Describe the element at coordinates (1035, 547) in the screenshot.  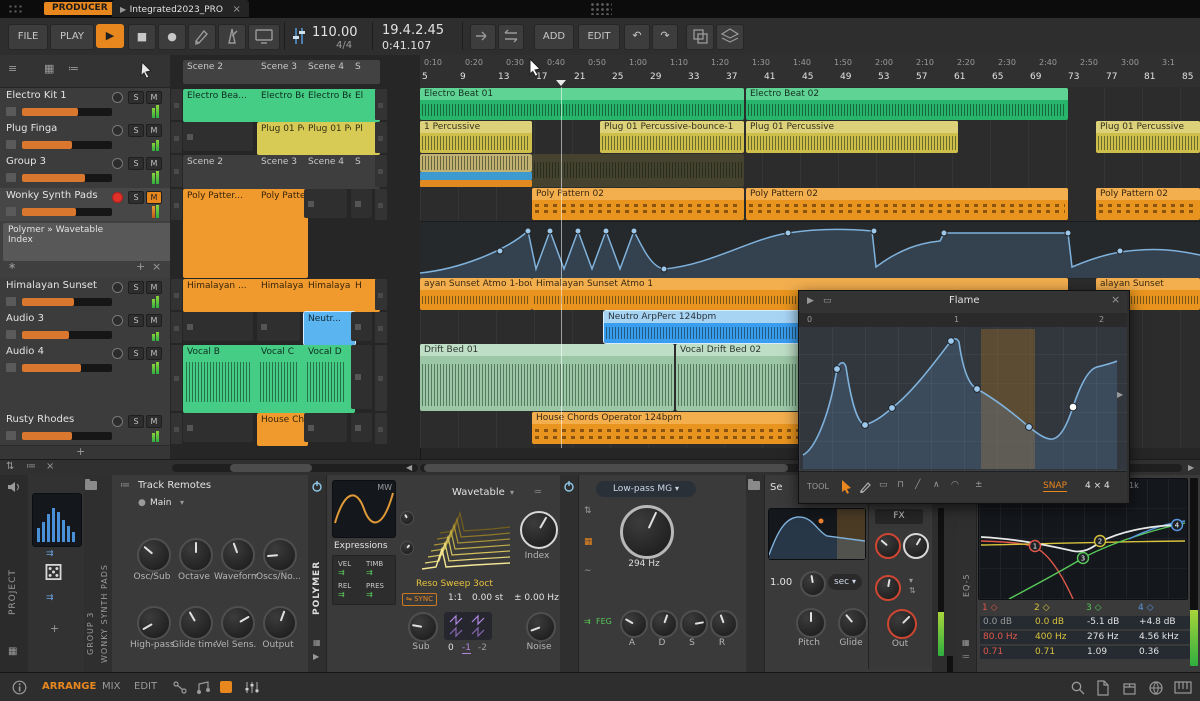
I see `eq-point-1: 1` at that location.